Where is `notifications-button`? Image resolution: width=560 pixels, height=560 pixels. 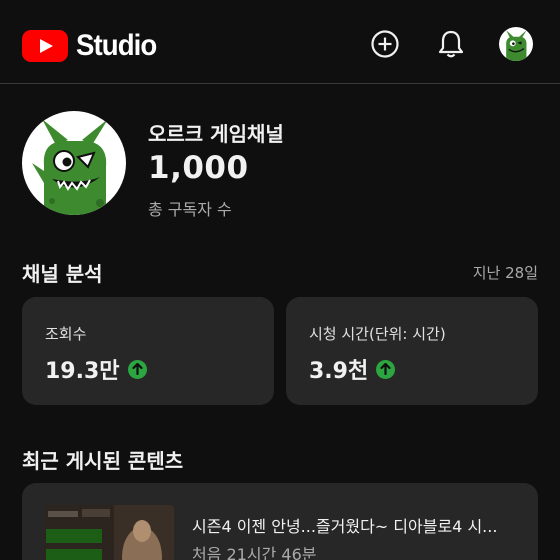 notifications-button is located at coordinates (451, 44).